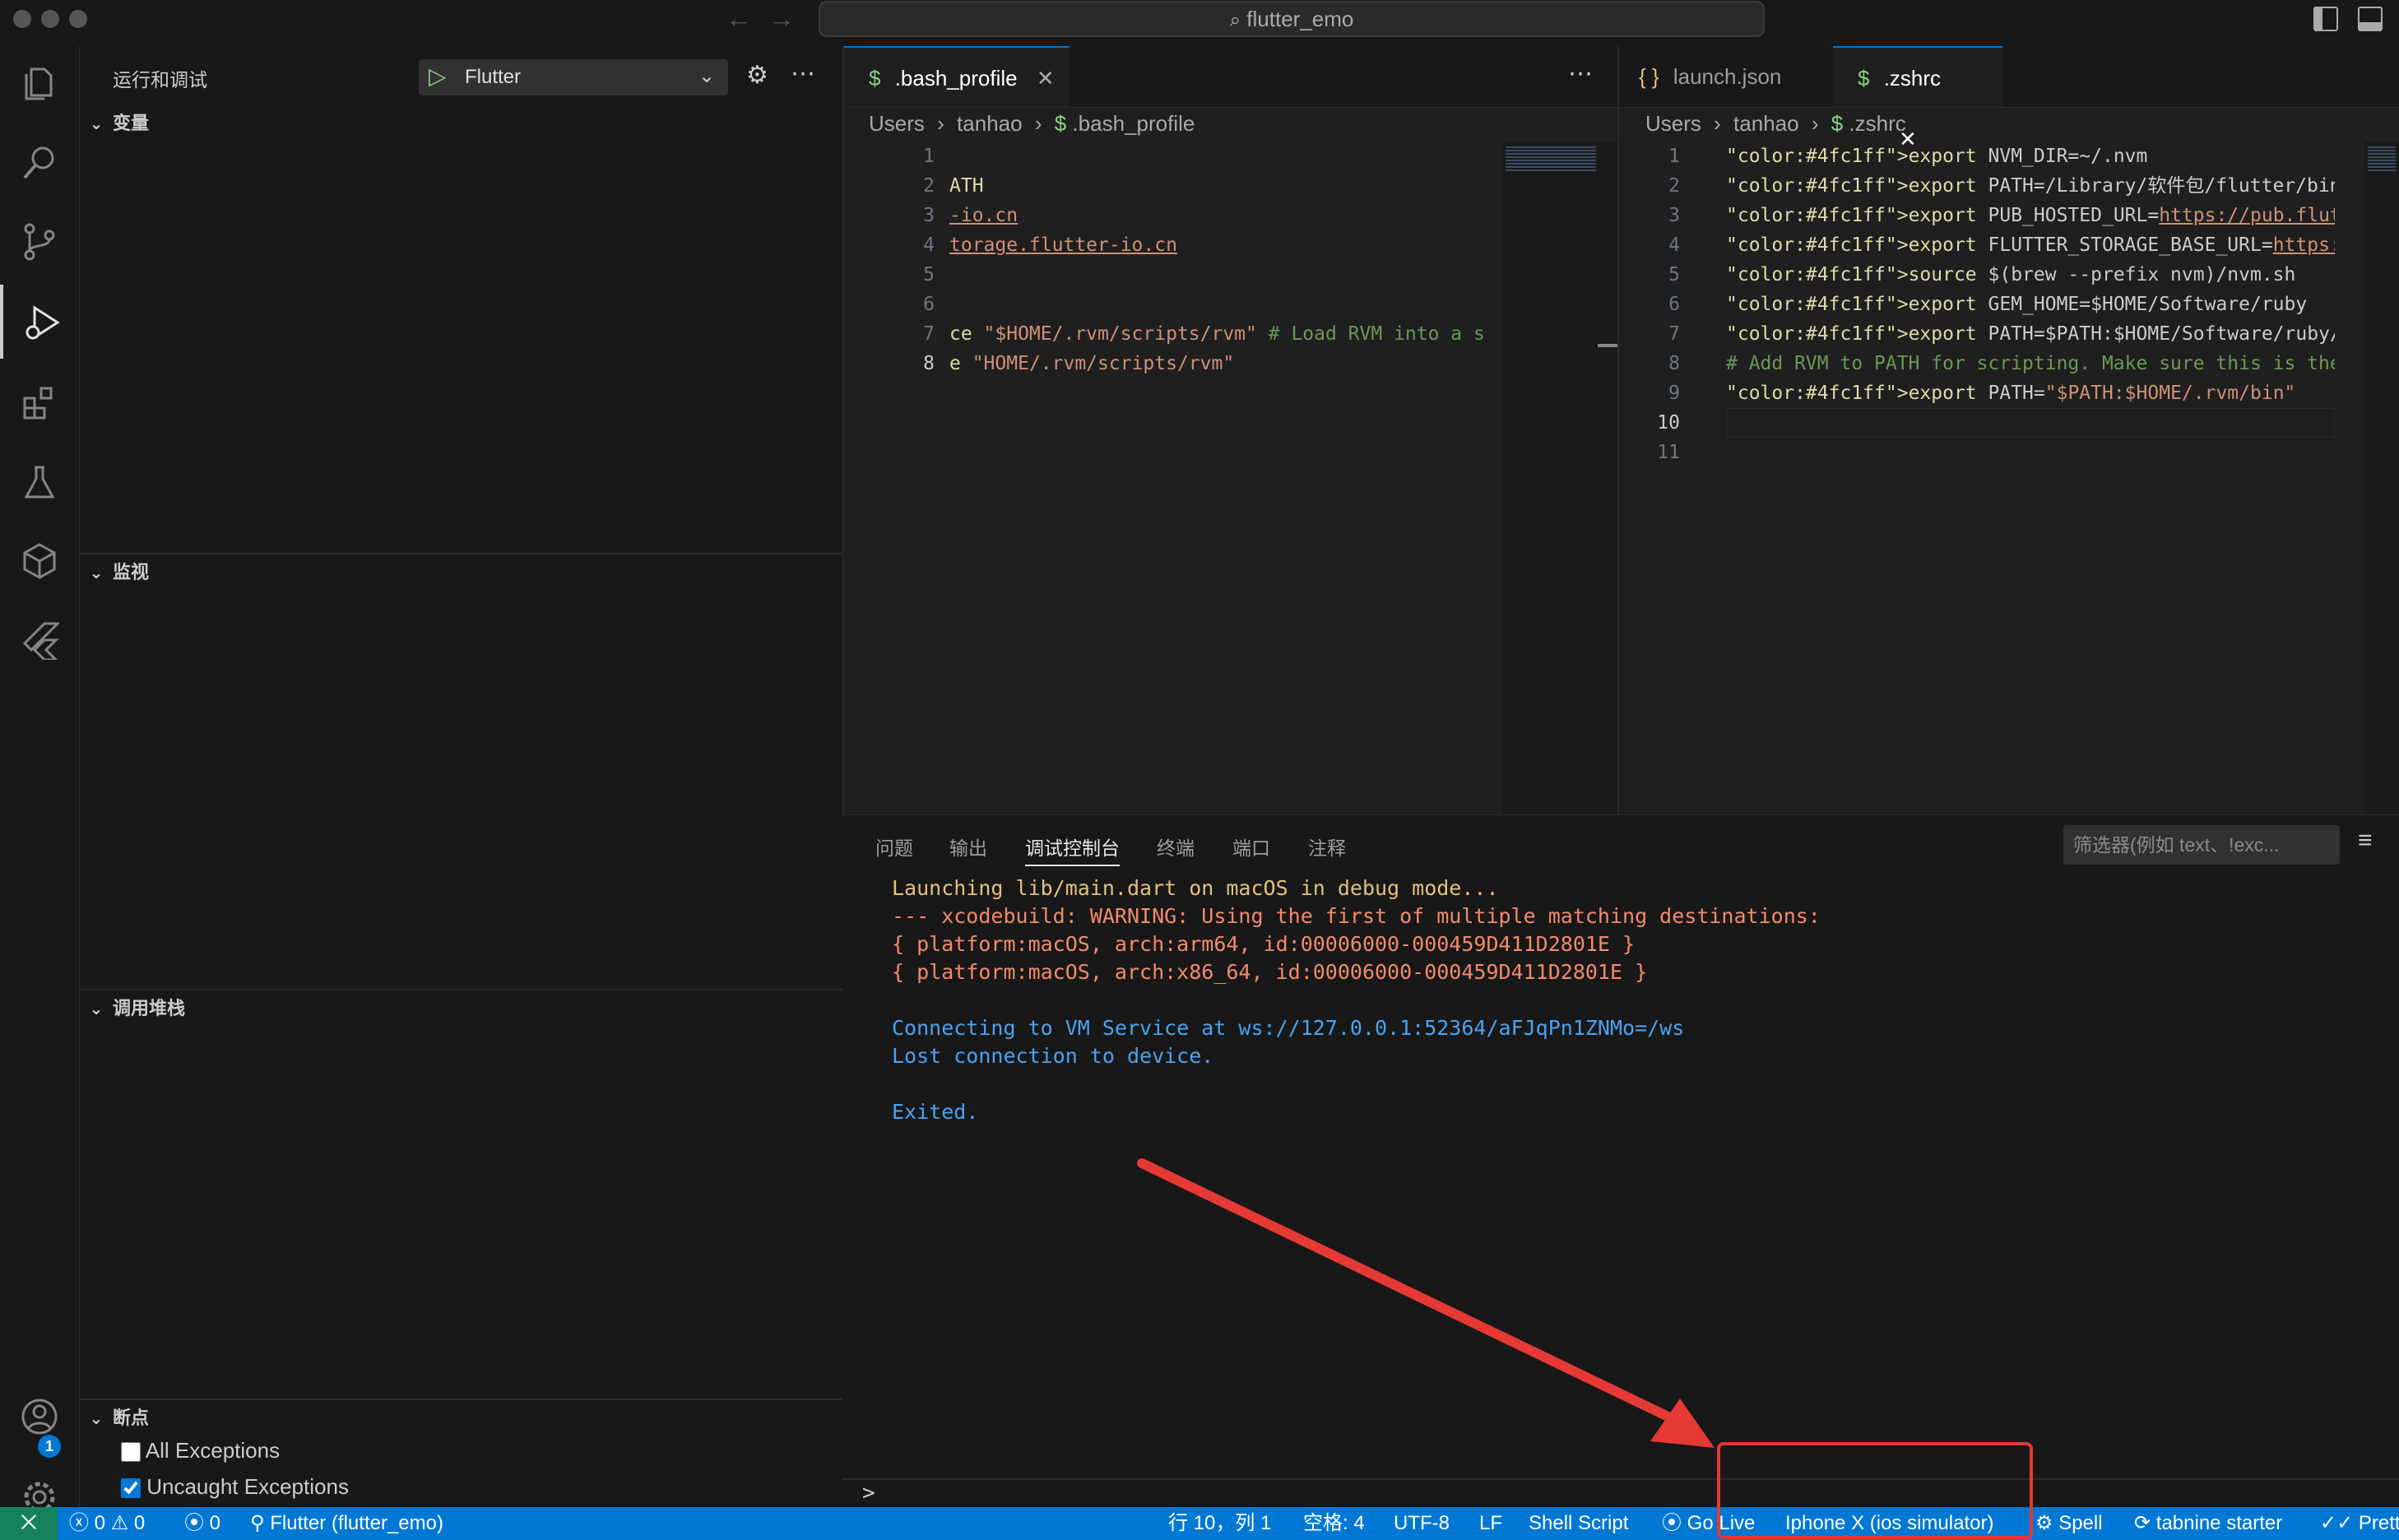 This screenshot has width=2399, height=1540. What do you see at coordinates (1426, 1303) in the screenshot?
I see `annotation-arrow` at bounding box center [1426, 1303].